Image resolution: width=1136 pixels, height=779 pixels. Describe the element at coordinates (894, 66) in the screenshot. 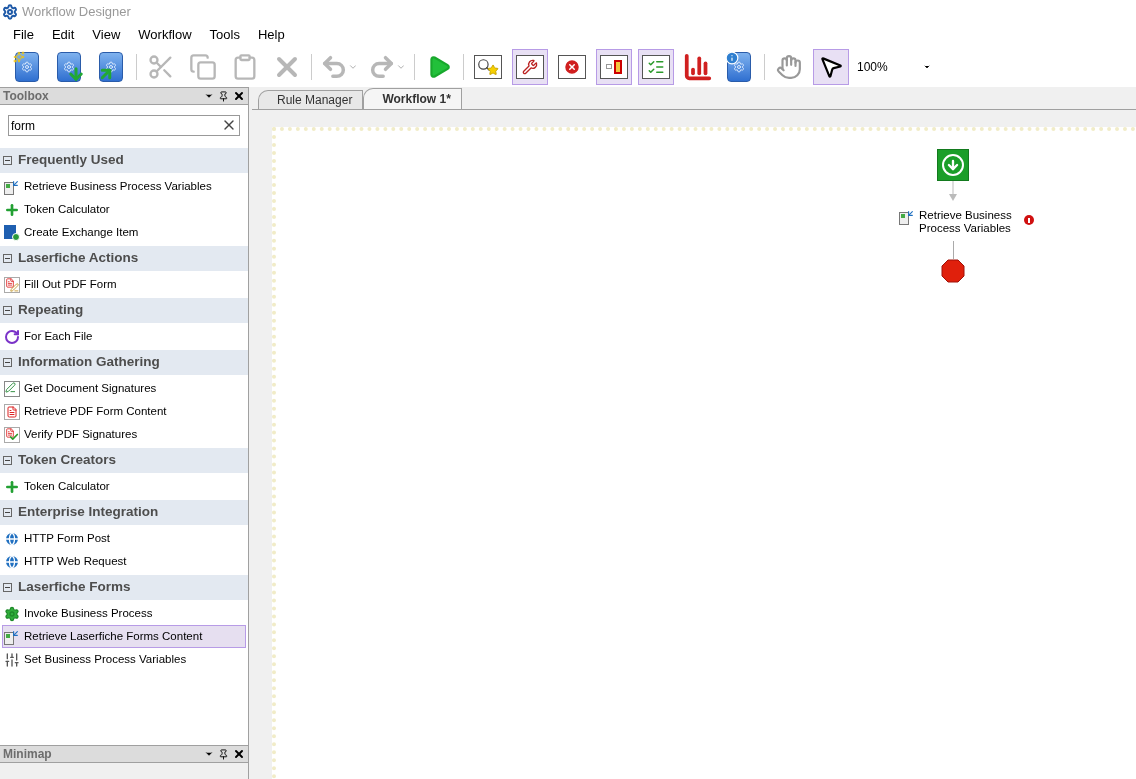

I see `zoom-dropdown: 100%` at that location.